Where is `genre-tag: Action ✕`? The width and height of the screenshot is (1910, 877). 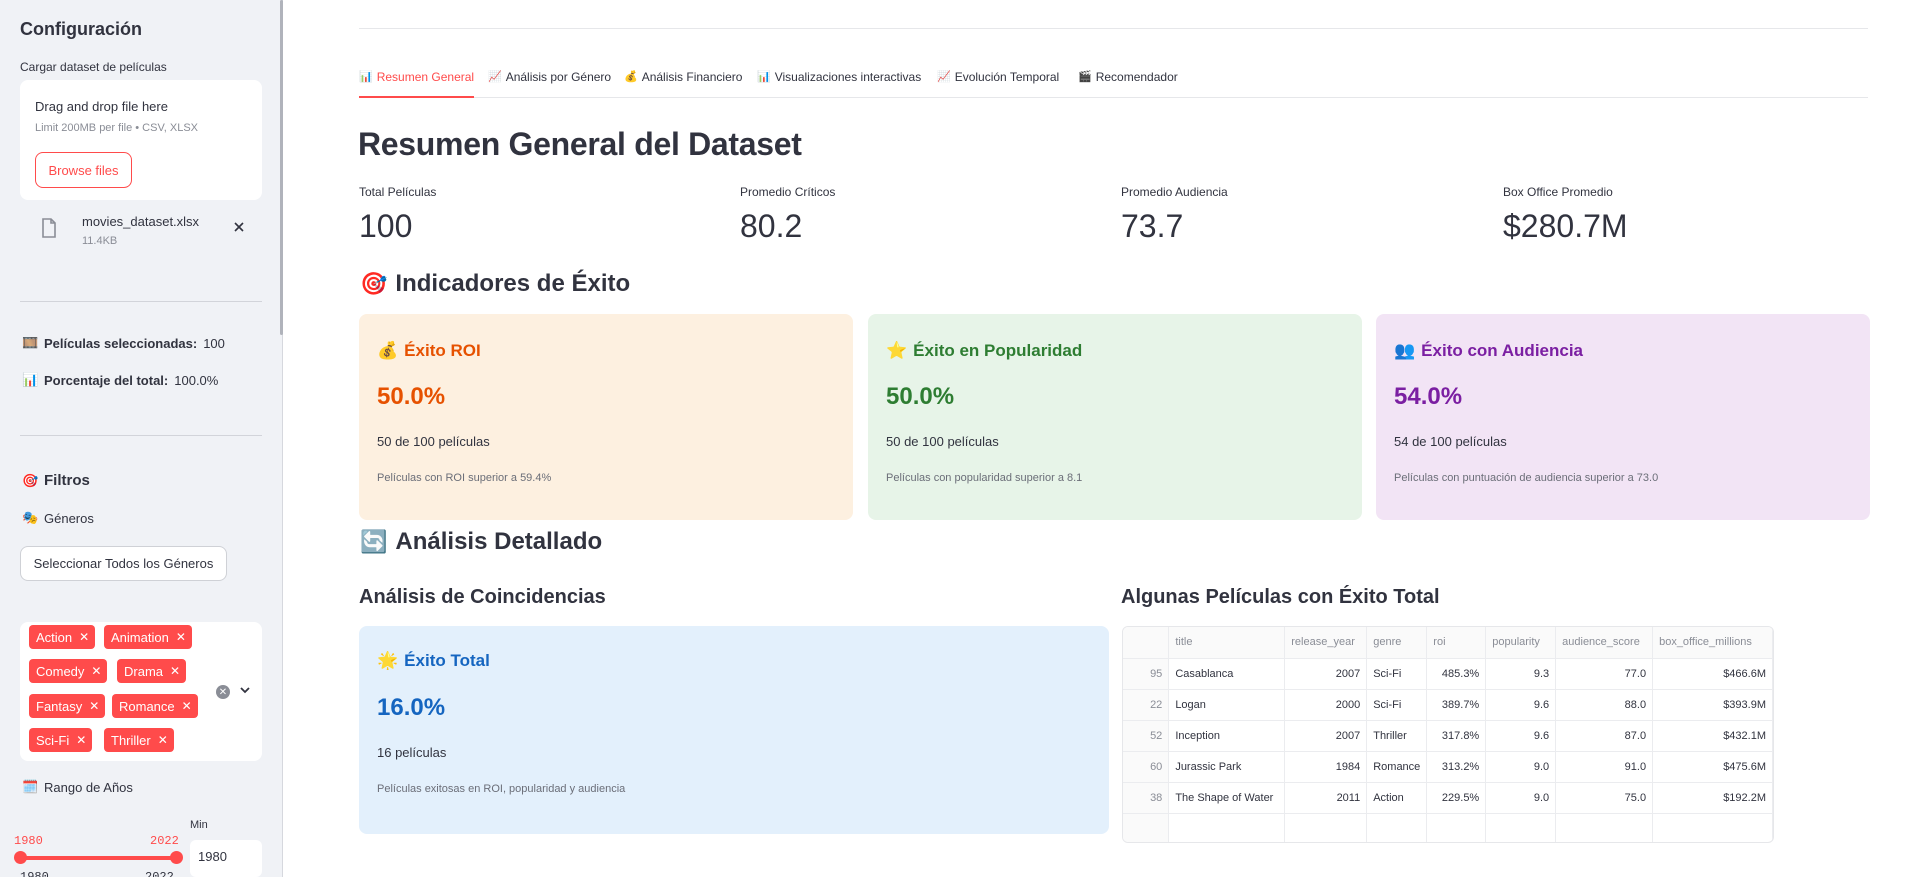 genre-tag: Action ✕ is located at coordinates (62, 637).